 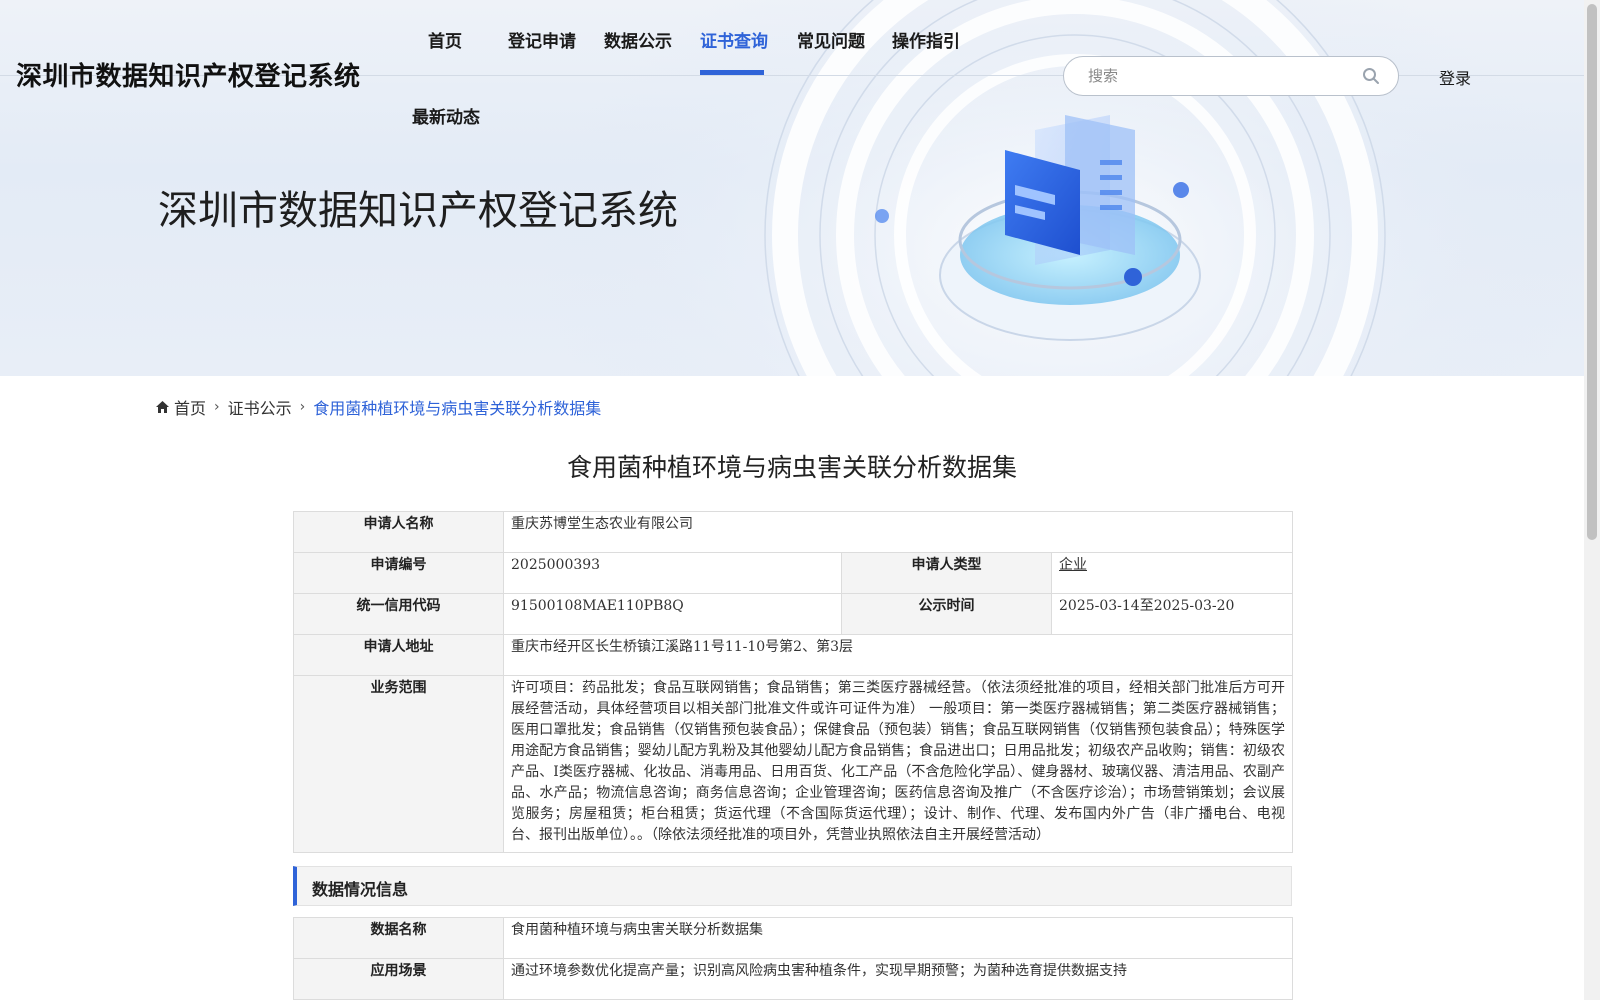 I want to click on data-info-section-header: 数据情况信息, so click(x=792, y=886).